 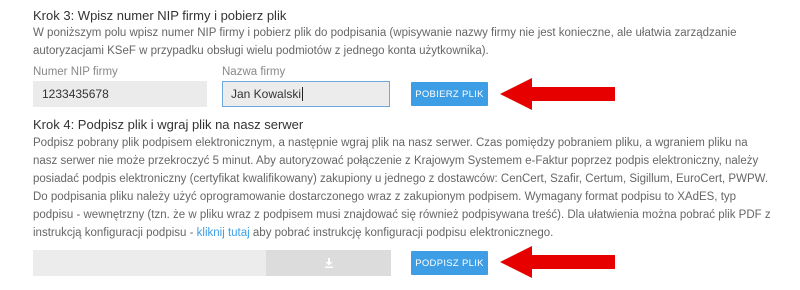 I want to click on nip-label: Numer NIP firmy, so click(x=75, y=72).